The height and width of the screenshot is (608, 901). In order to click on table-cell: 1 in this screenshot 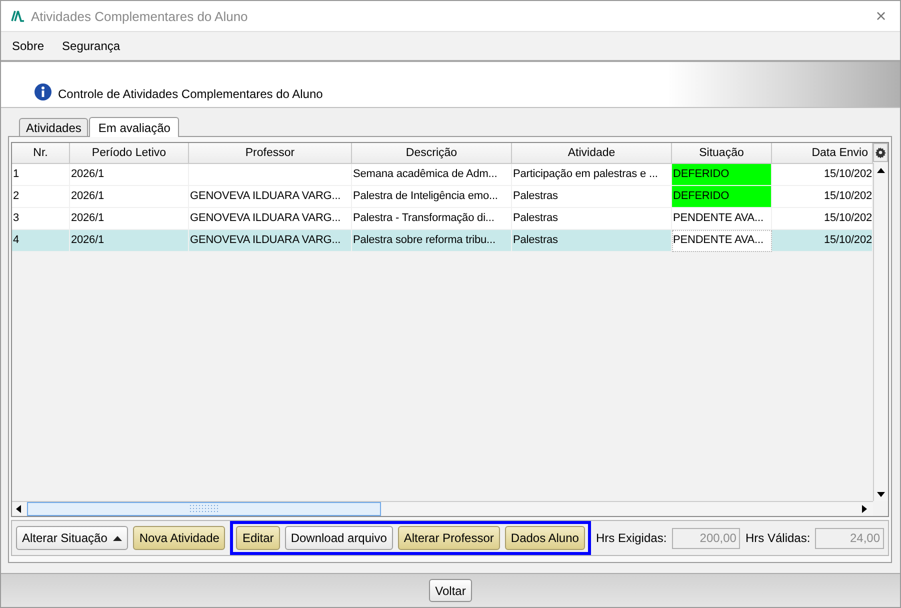, I will do `click(41, 175)`.